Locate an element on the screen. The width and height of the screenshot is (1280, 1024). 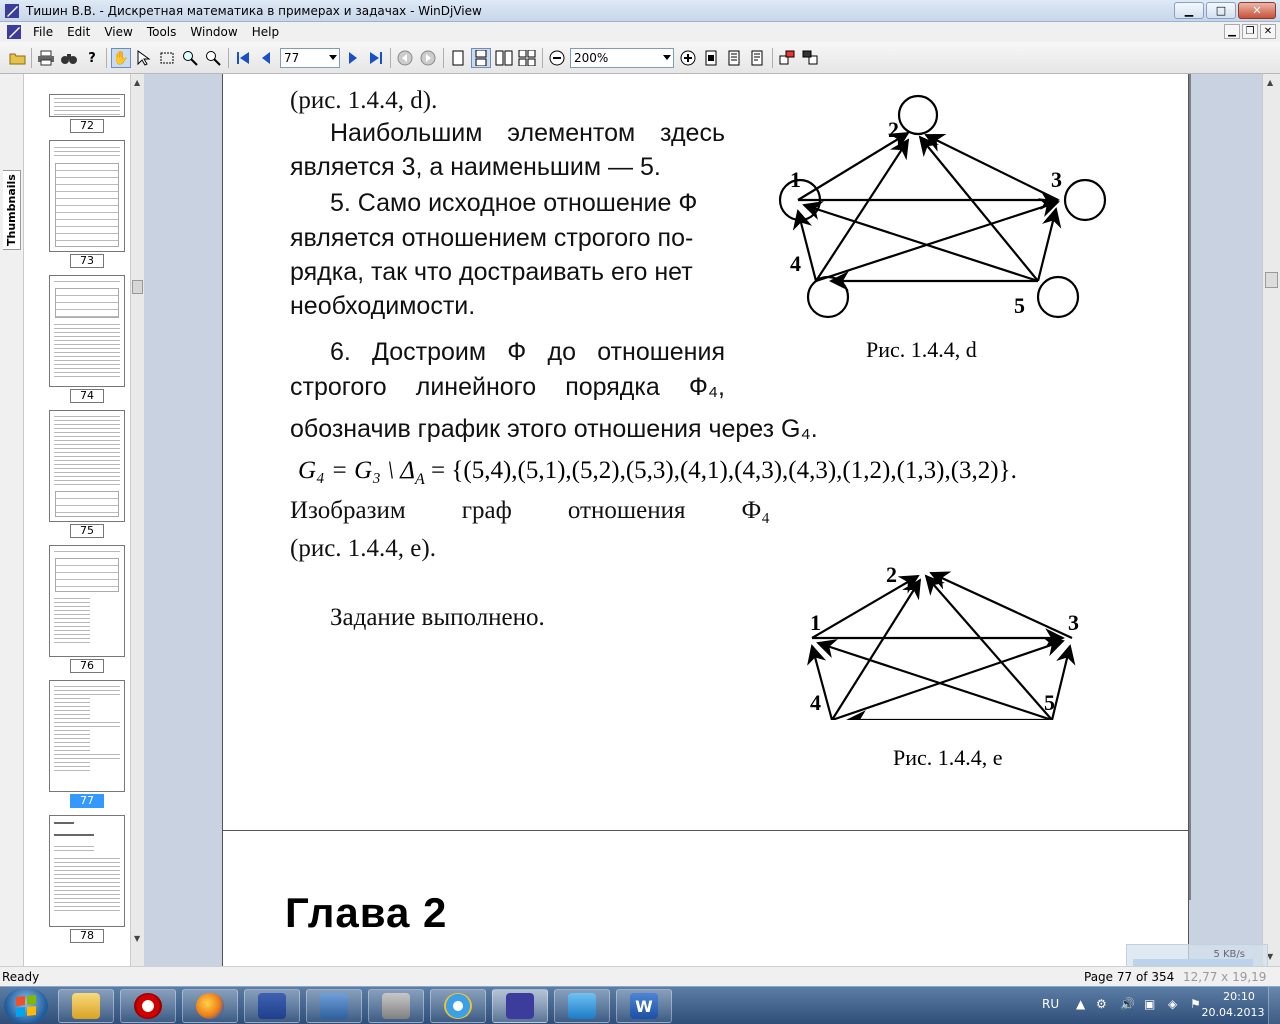
menu-tools: Tools is located at coordinates (162, 32).